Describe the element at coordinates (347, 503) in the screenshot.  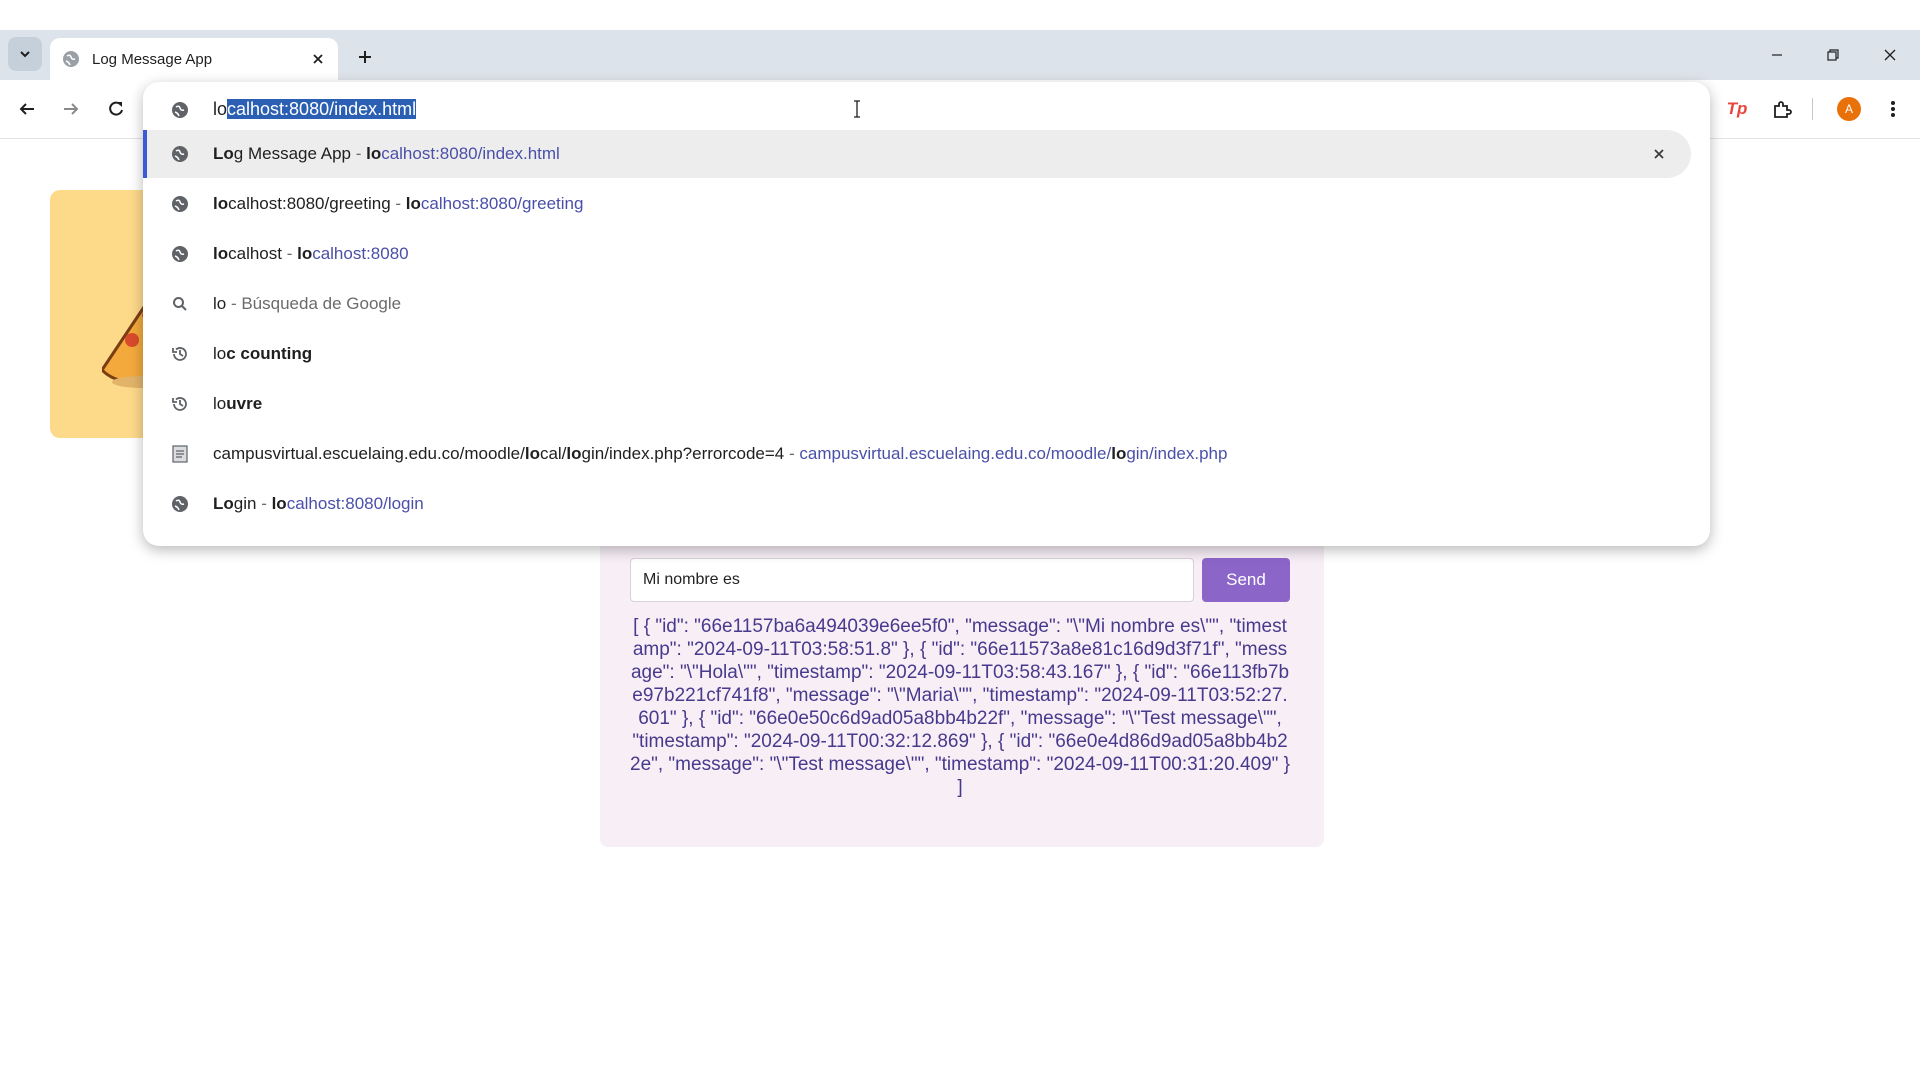
I see `suggestion-url: localhost:8080/login` at that location.